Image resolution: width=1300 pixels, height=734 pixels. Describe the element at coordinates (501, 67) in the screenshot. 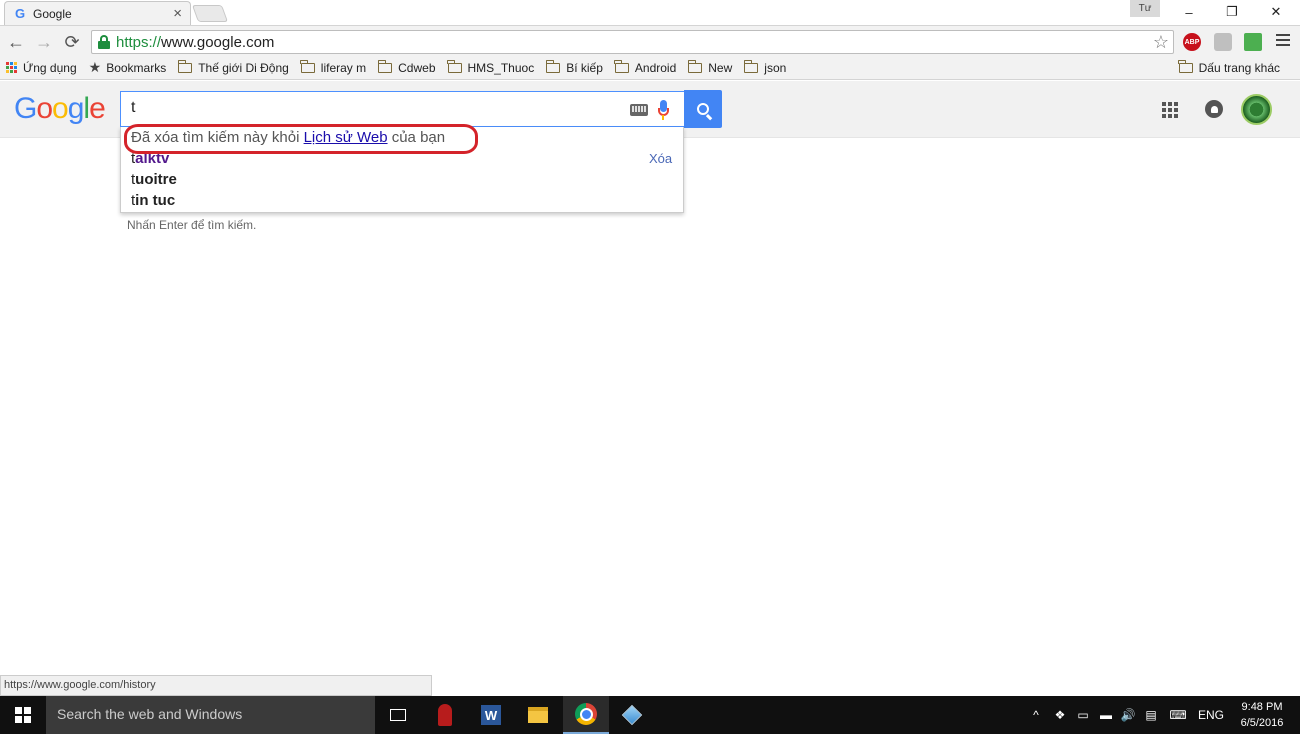

I see `bookmark-folder-label: HMS_Thuoc` at that location.